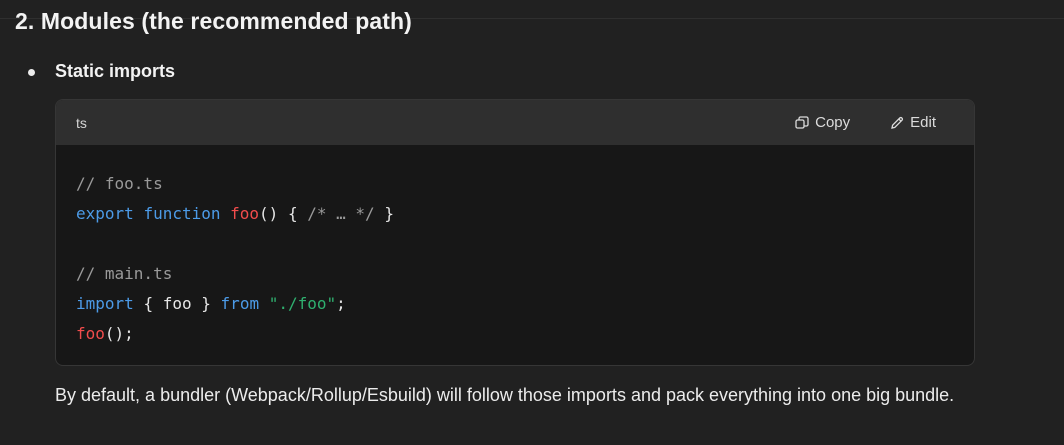 The height and width of the screenshot is (445, 1064). Describe the element at coordinates (105, 303) in the screenshot. I see `code-keyword: import` at that location.